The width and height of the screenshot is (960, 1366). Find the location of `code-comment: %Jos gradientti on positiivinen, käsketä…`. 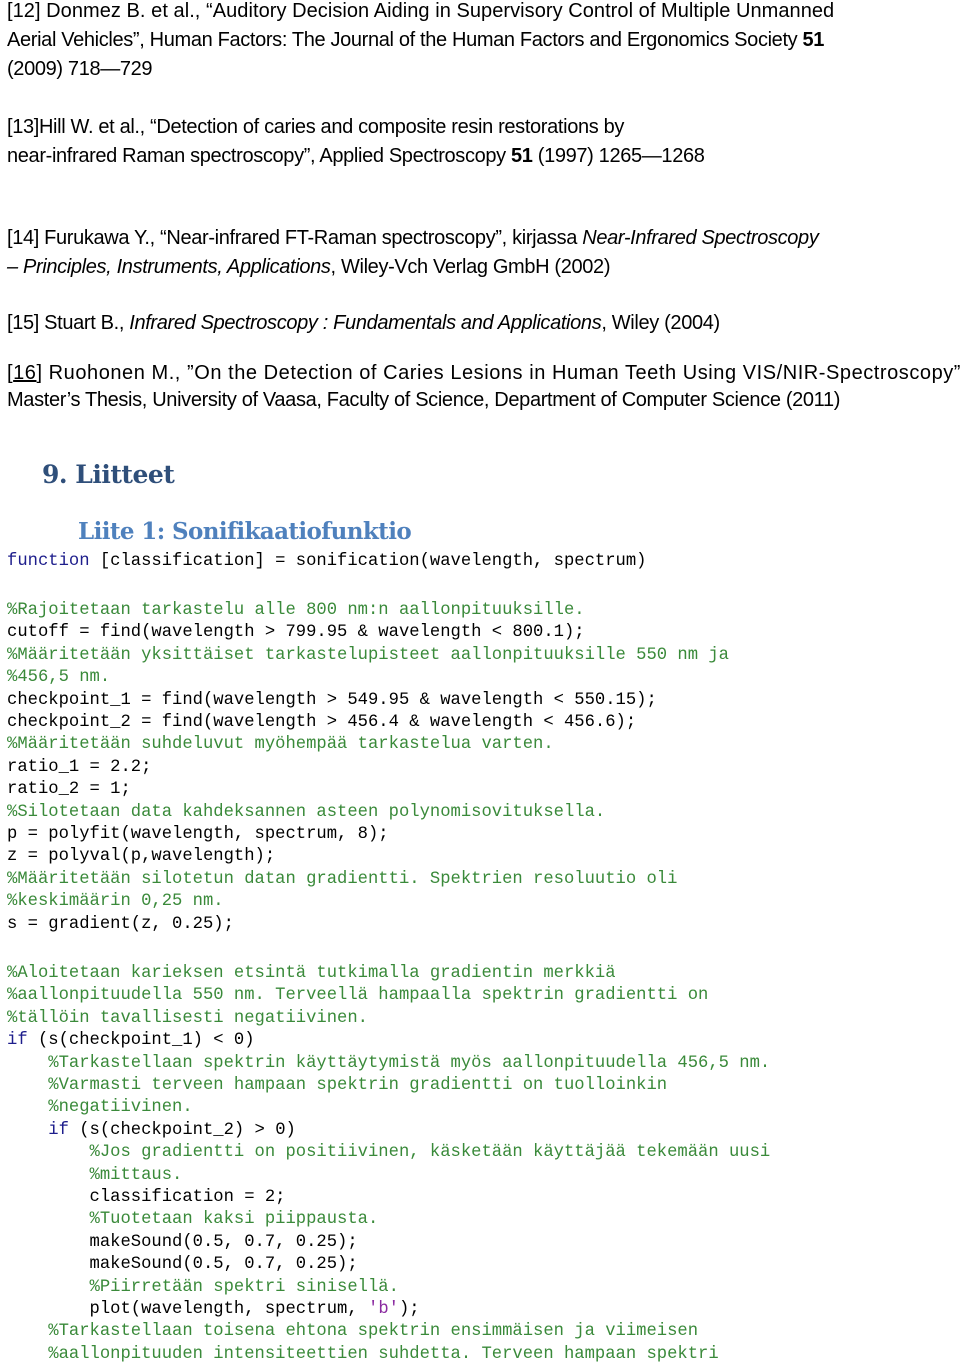

code-comment: %Jos gradientti on positiivinen, käsketä… is located at coordinates (389, 1152).